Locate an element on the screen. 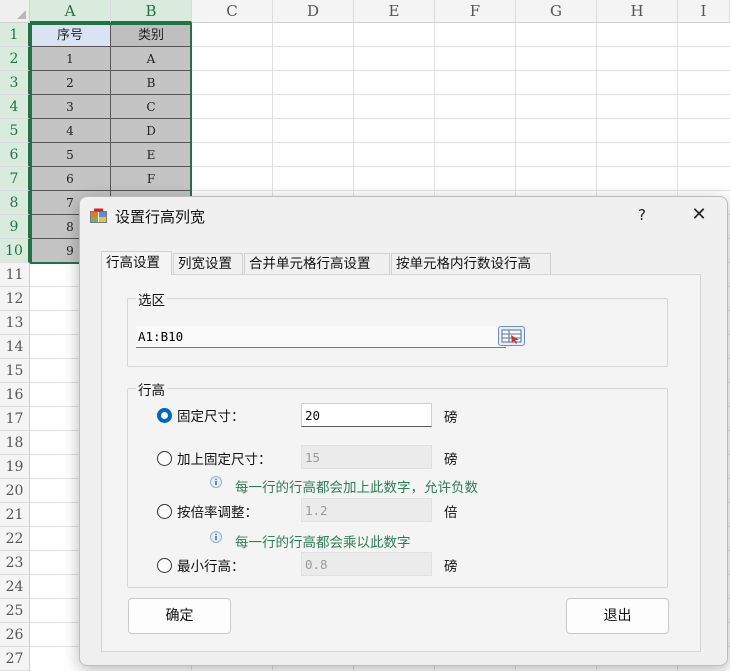 The height and width of the screenshot is (671, 730). exit-button: 退出 is located at coordinates (617, 616).